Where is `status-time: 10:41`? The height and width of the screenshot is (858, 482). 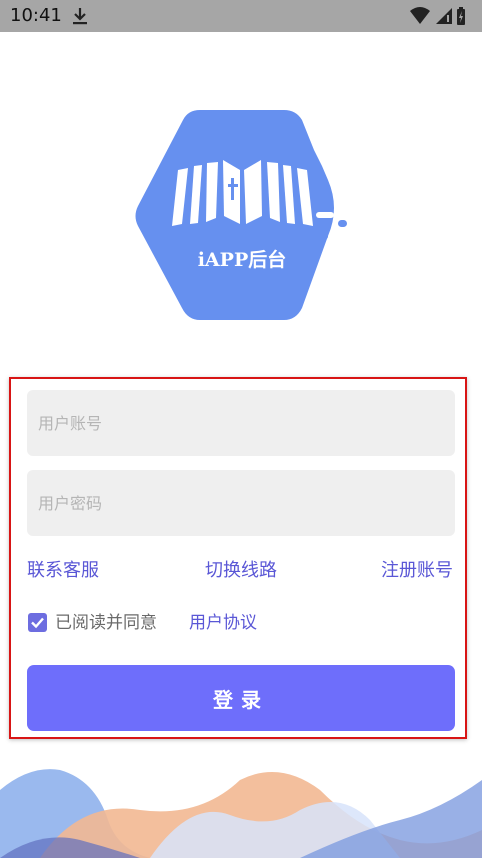 status-time: 10:41 is located at coordinates (36, 15).